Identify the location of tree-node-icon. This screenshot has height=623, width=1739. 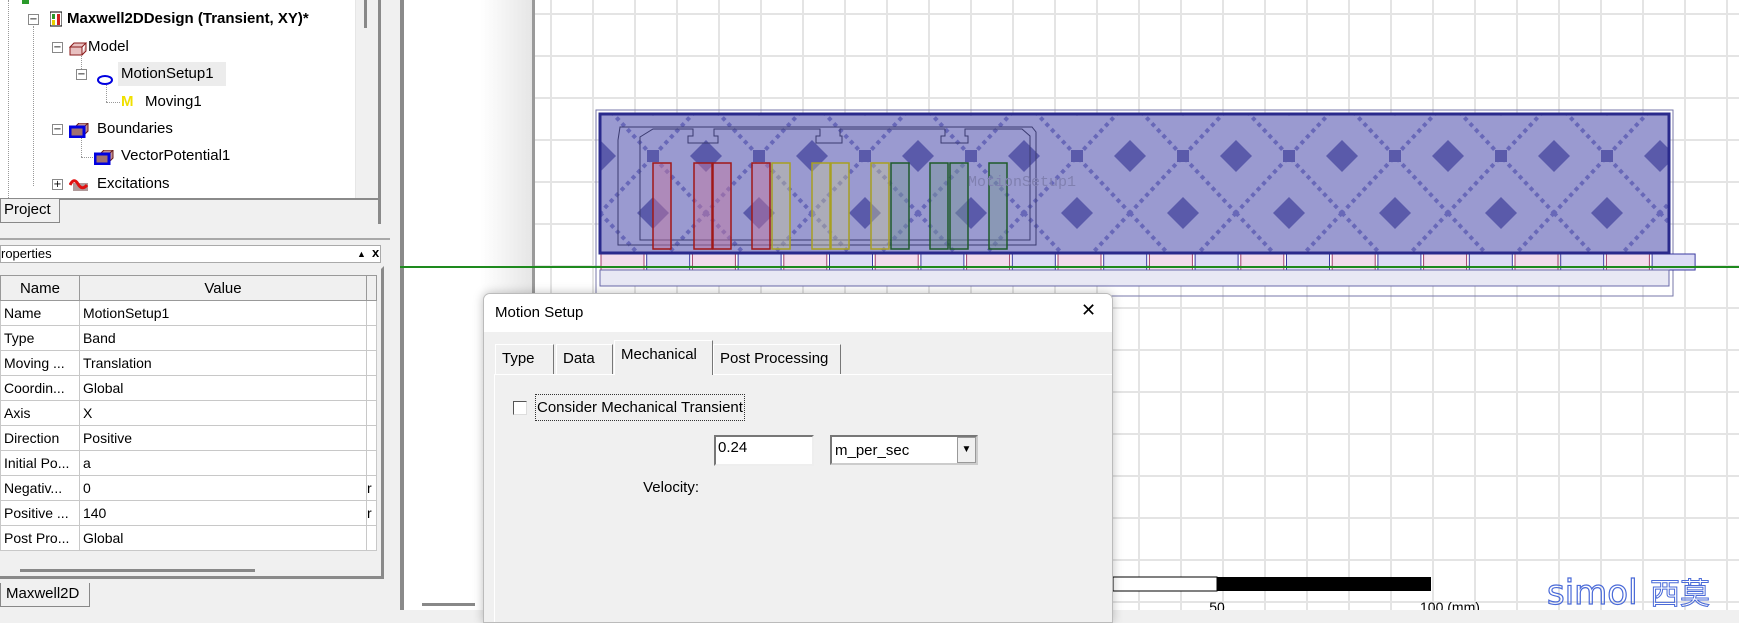
(25, 2).